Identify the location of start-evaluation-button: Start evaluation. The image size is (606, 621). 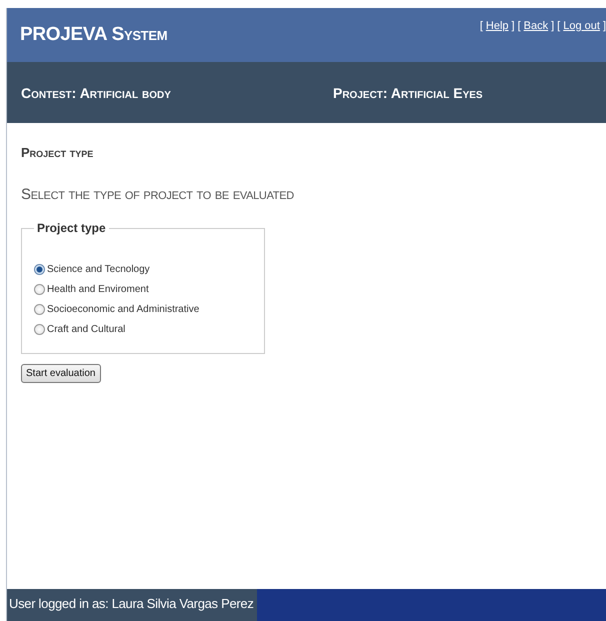
(60, 373).